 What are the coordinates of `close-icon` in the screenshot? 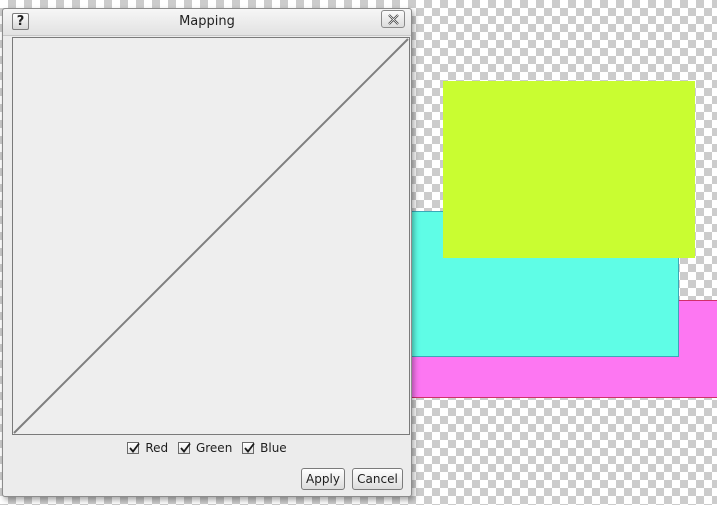 It's located at (393, 19).